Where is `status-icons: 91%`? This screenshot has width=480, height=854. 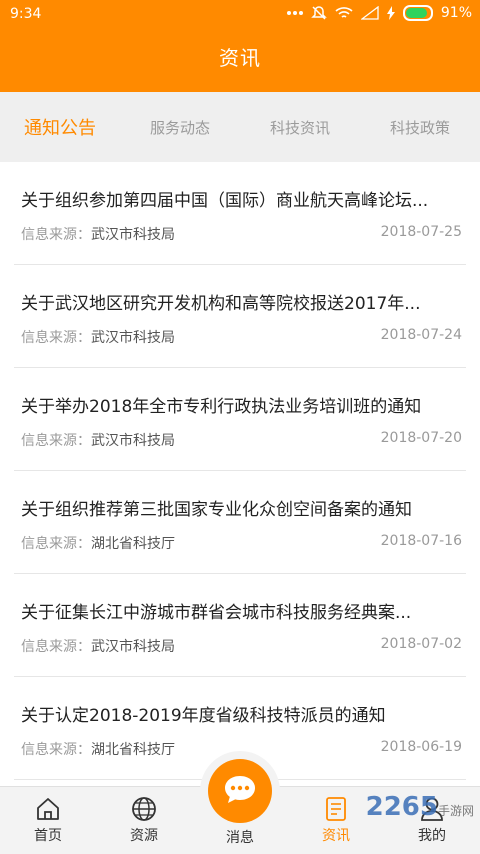 status-icons: 91% is located at coordinates (379, 13).